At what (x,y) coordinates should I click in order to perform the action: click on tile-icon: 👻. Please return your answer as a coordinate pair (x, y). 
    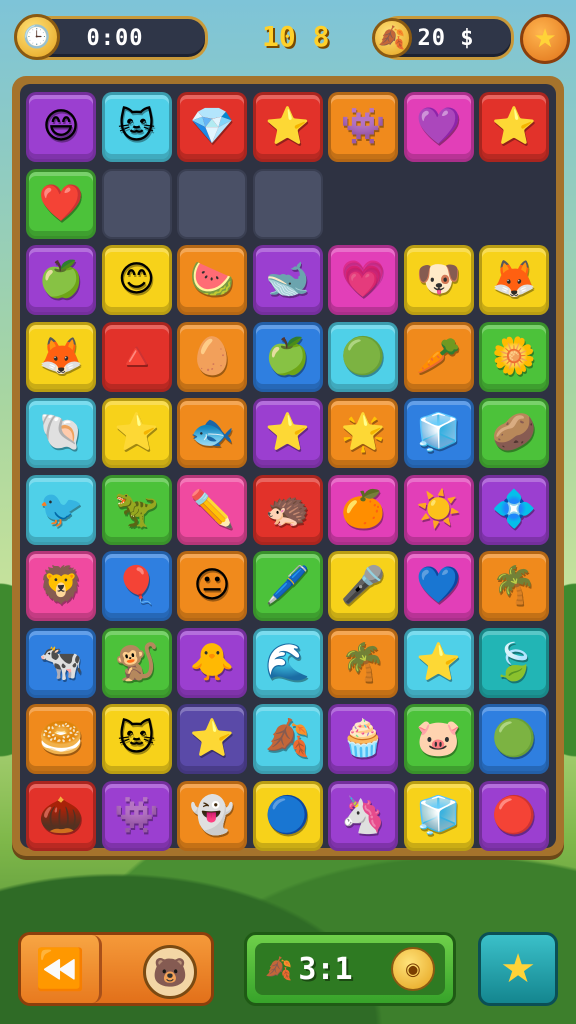
    Looking at the image, I should click on (212, 815).